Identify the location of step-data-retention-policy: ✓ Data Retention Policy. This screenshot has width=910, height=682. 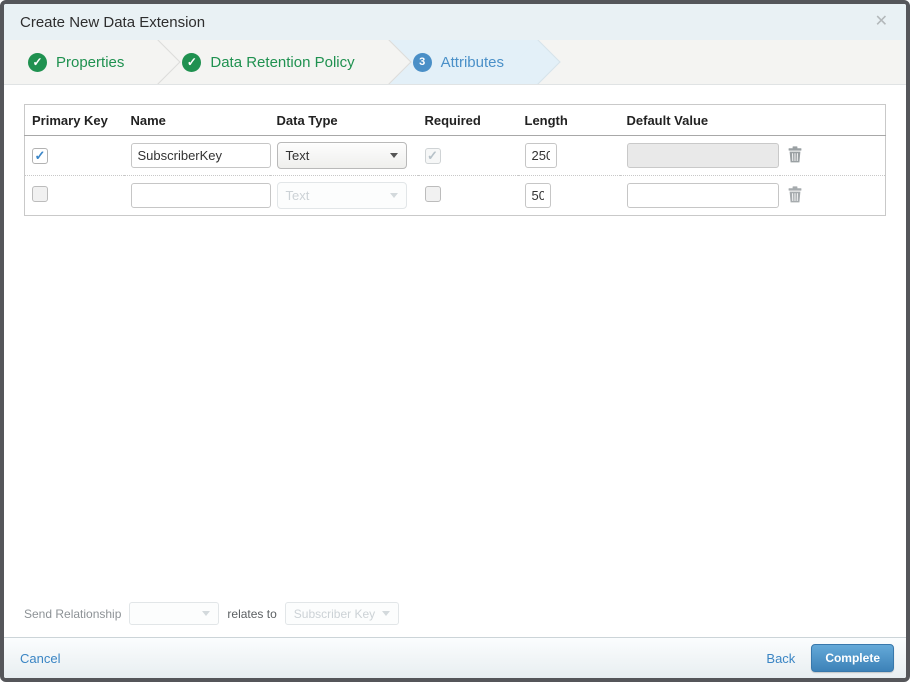
(273, 62).